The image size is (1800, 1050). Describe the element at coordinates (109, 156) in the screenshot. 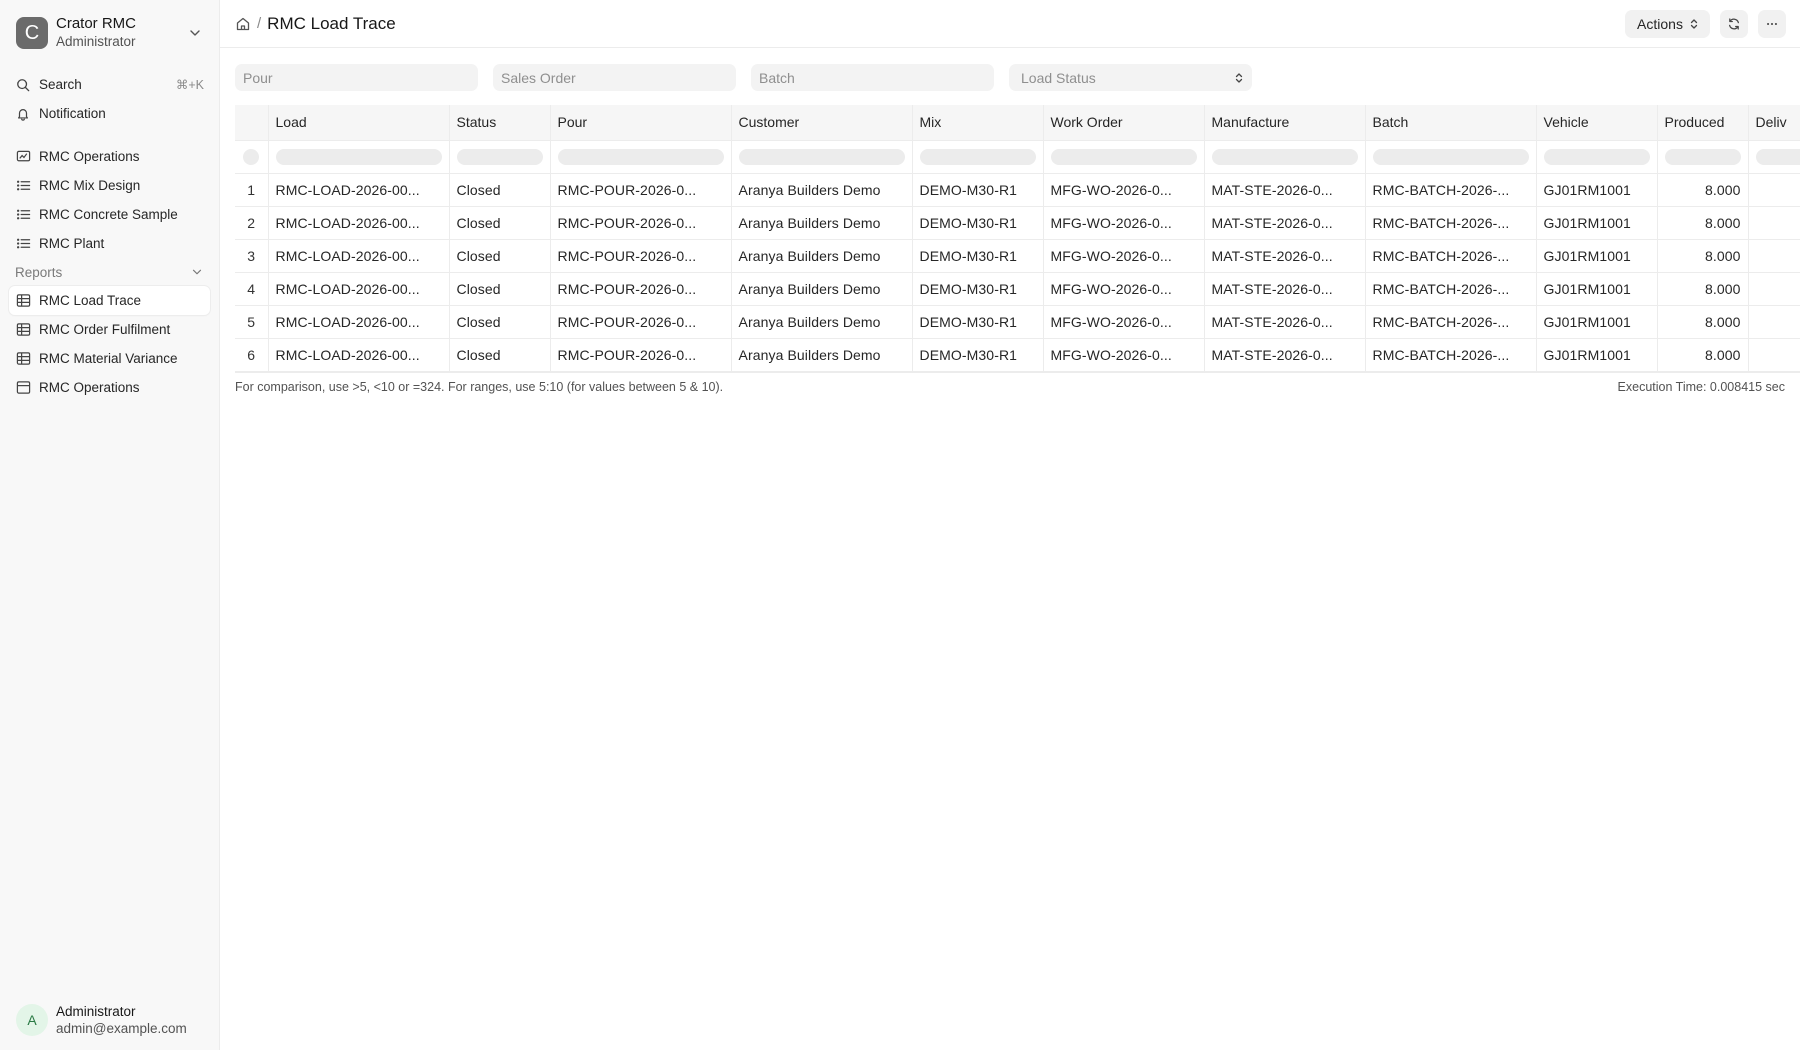

I see `sidebar-item-rmc-operations: RMC Operations` at that location.